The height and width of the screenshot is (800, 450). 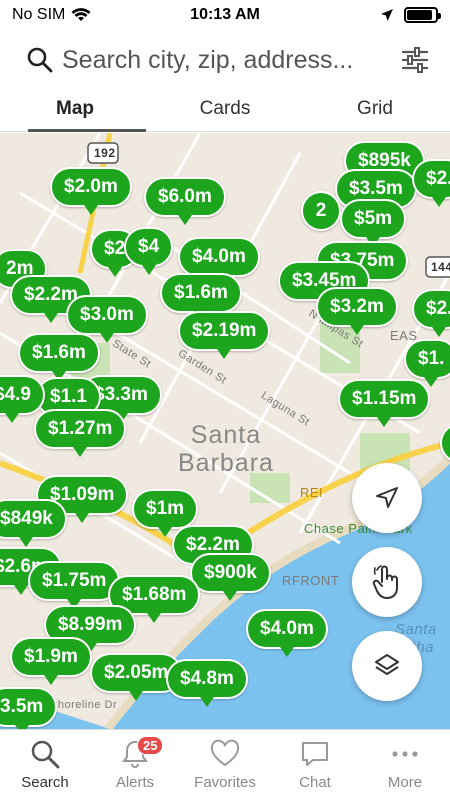 What do you see at coordinates (22, 399) in the screenshot?
I see `listing-pin: $4.9` at bounding box center [22, 399].